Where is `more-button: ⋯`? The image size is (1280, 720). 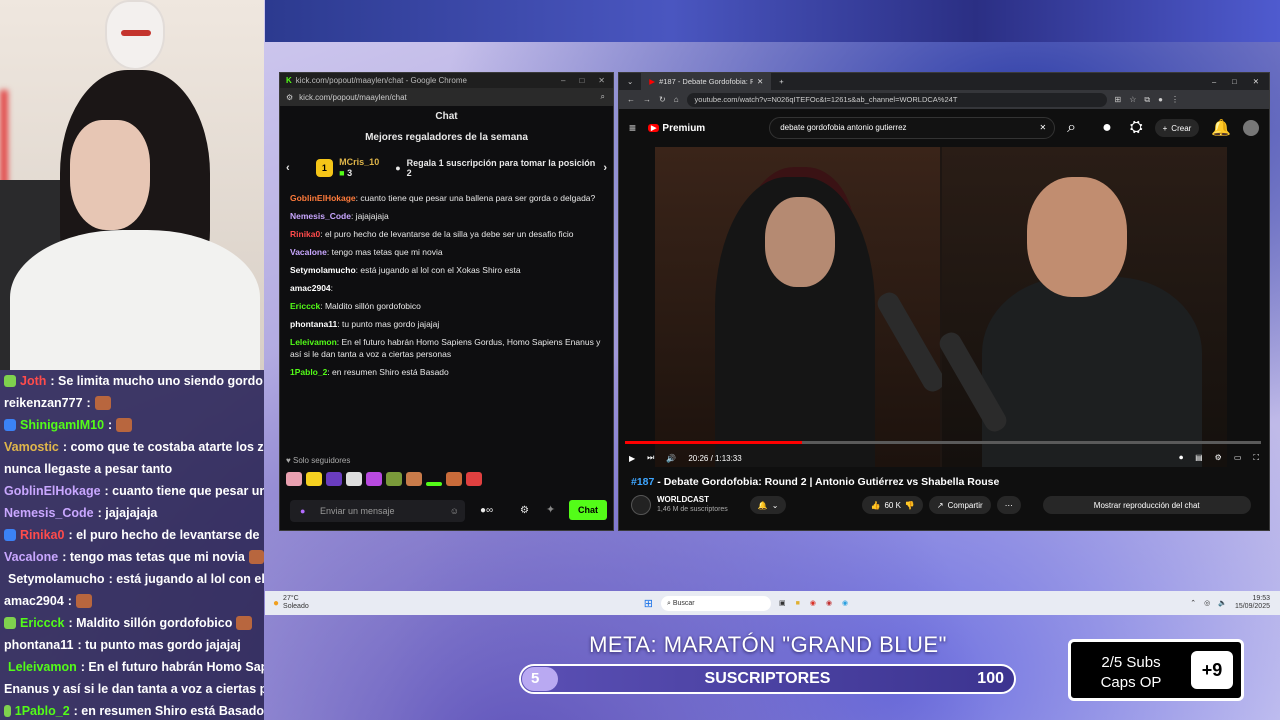 more-button: ⋯ is located at coordinates (1008, 505).